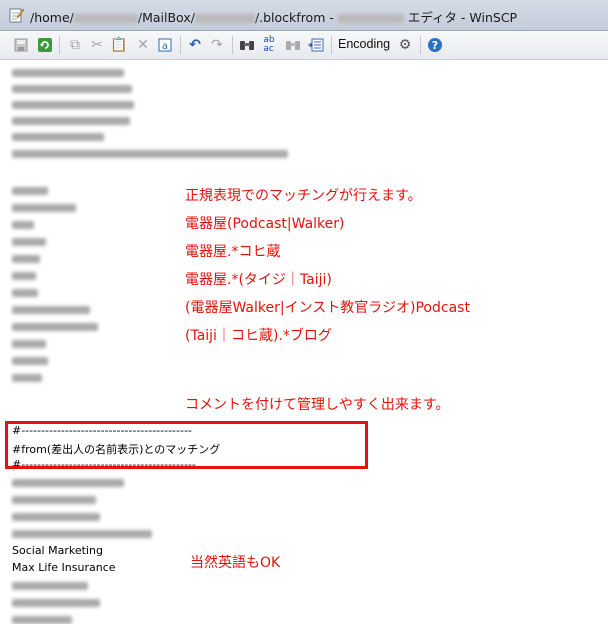  What do you see at coordinates (166, 17) in the screenshot?
I see `title-path-mid: /MailBox/` at bounding box center [166, 17].